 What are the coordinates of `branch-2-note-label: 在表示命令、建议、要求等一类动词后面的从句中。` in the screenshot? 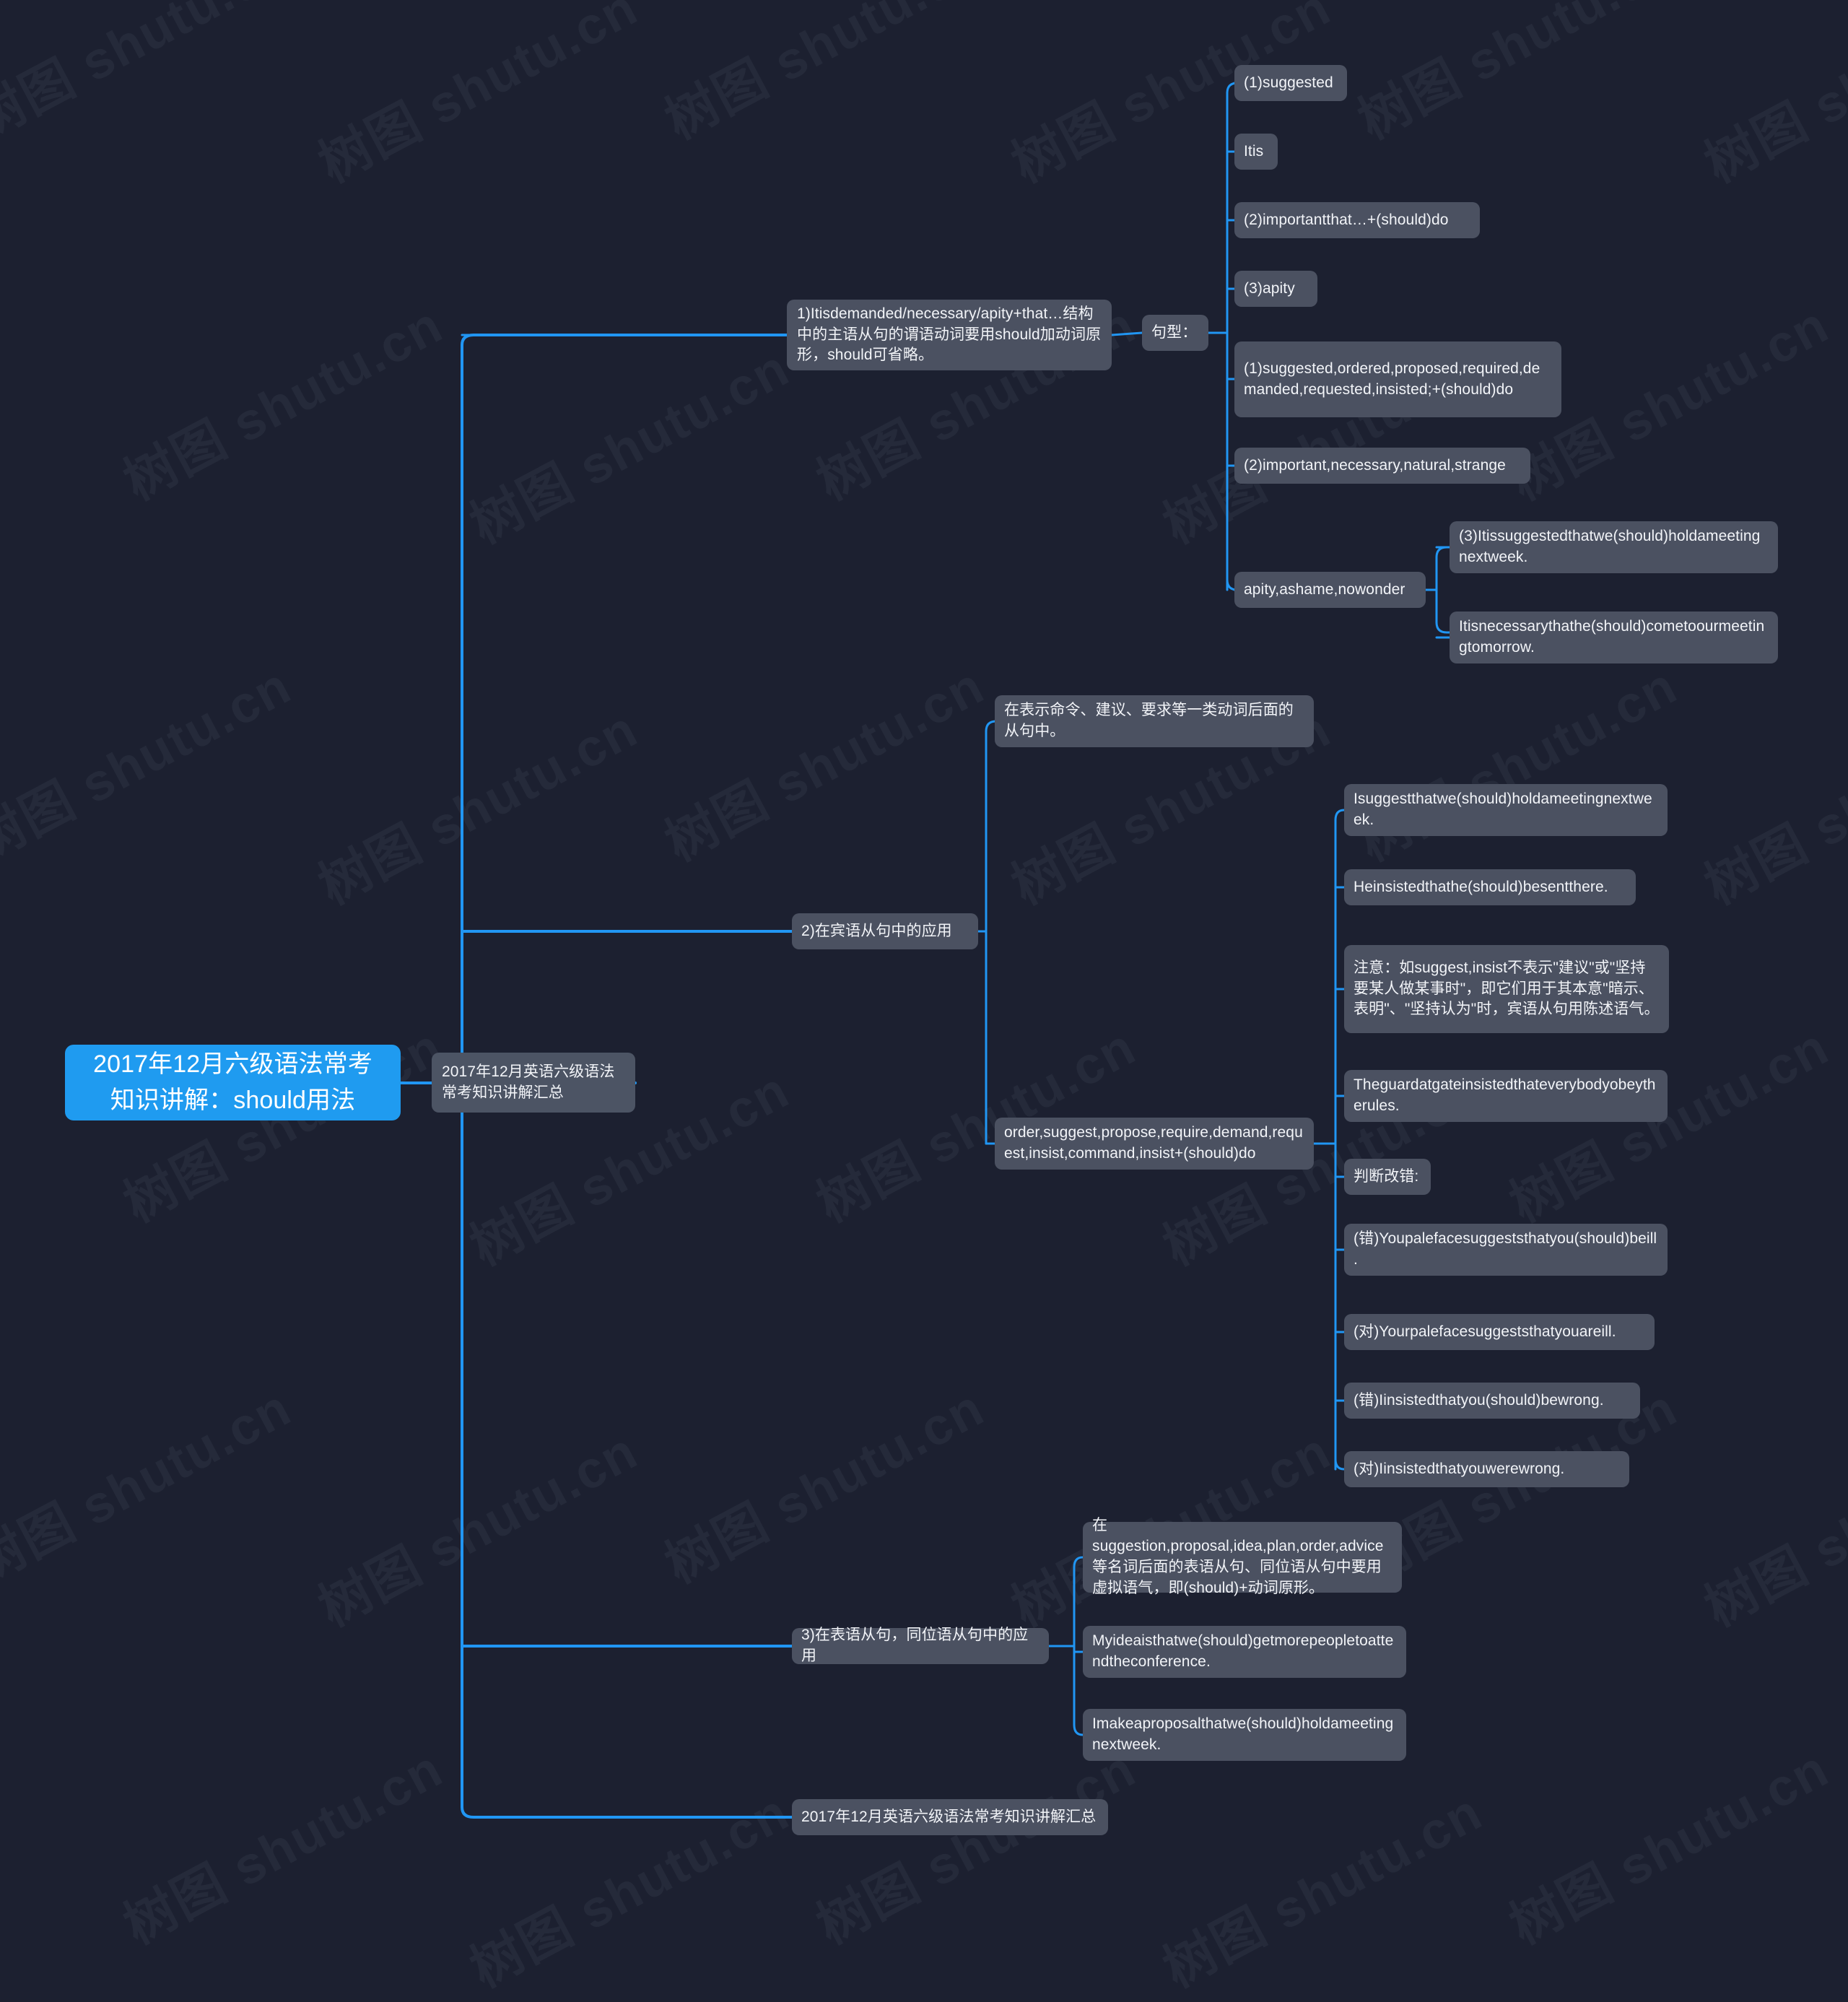 It's located at (1149, 720).